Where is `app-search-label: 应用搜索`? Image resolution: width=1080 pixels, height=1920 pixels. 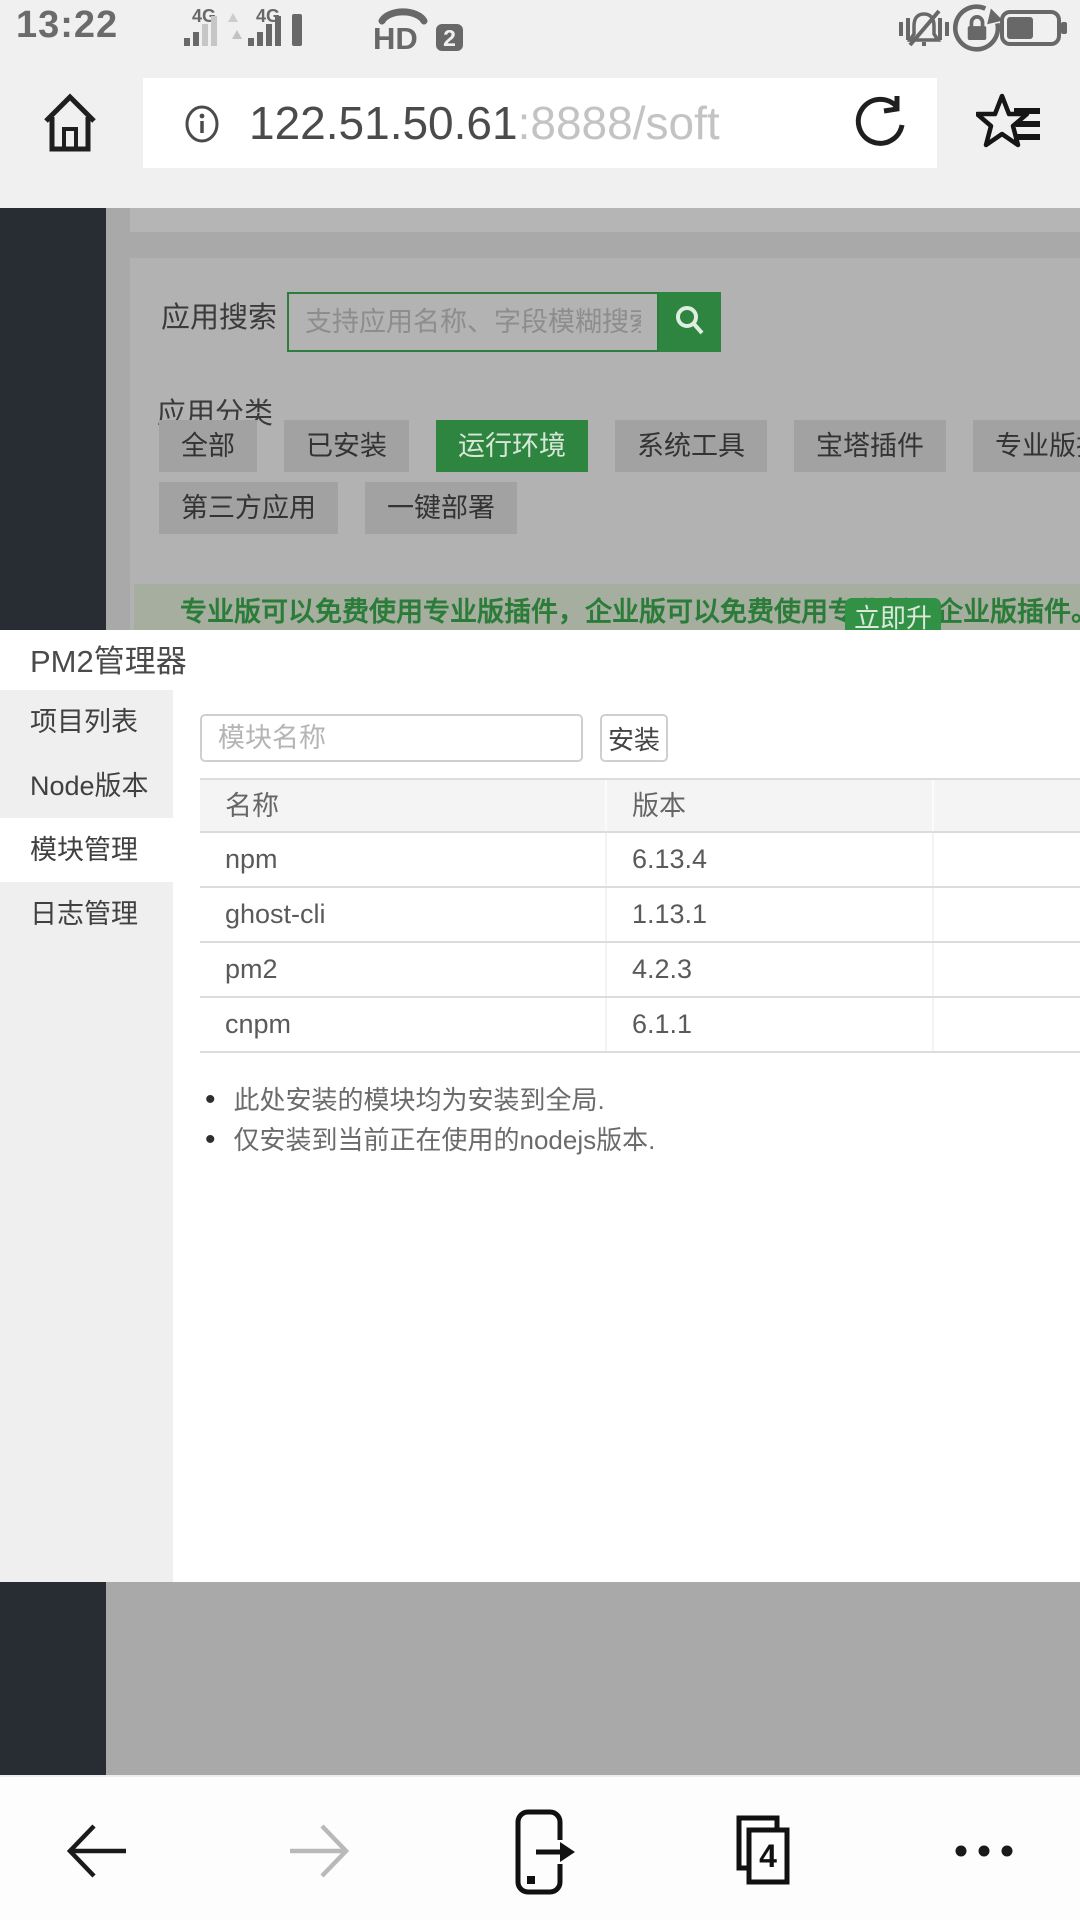 app-search-label: 应用搜索 is located at coordinates (219, 318).